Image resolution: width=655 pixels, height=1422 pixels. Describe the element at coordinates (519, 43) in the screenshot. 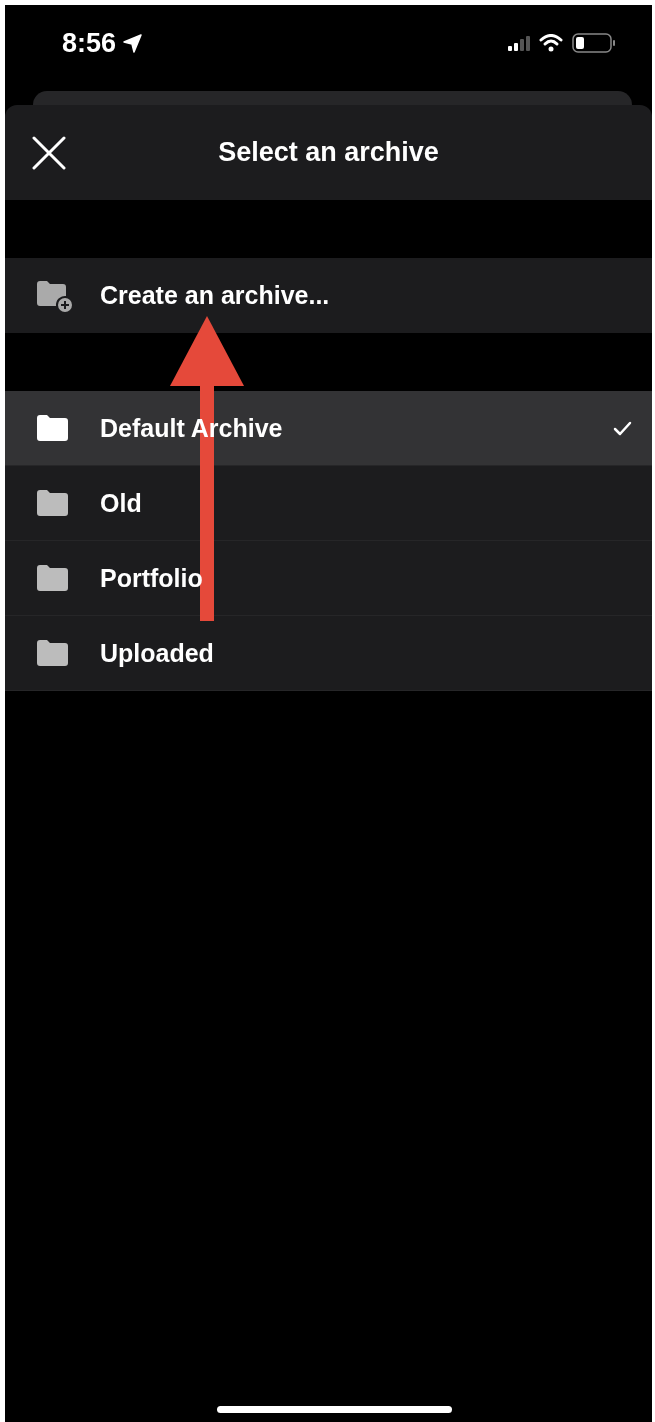

I see `signal-icon` at that location.